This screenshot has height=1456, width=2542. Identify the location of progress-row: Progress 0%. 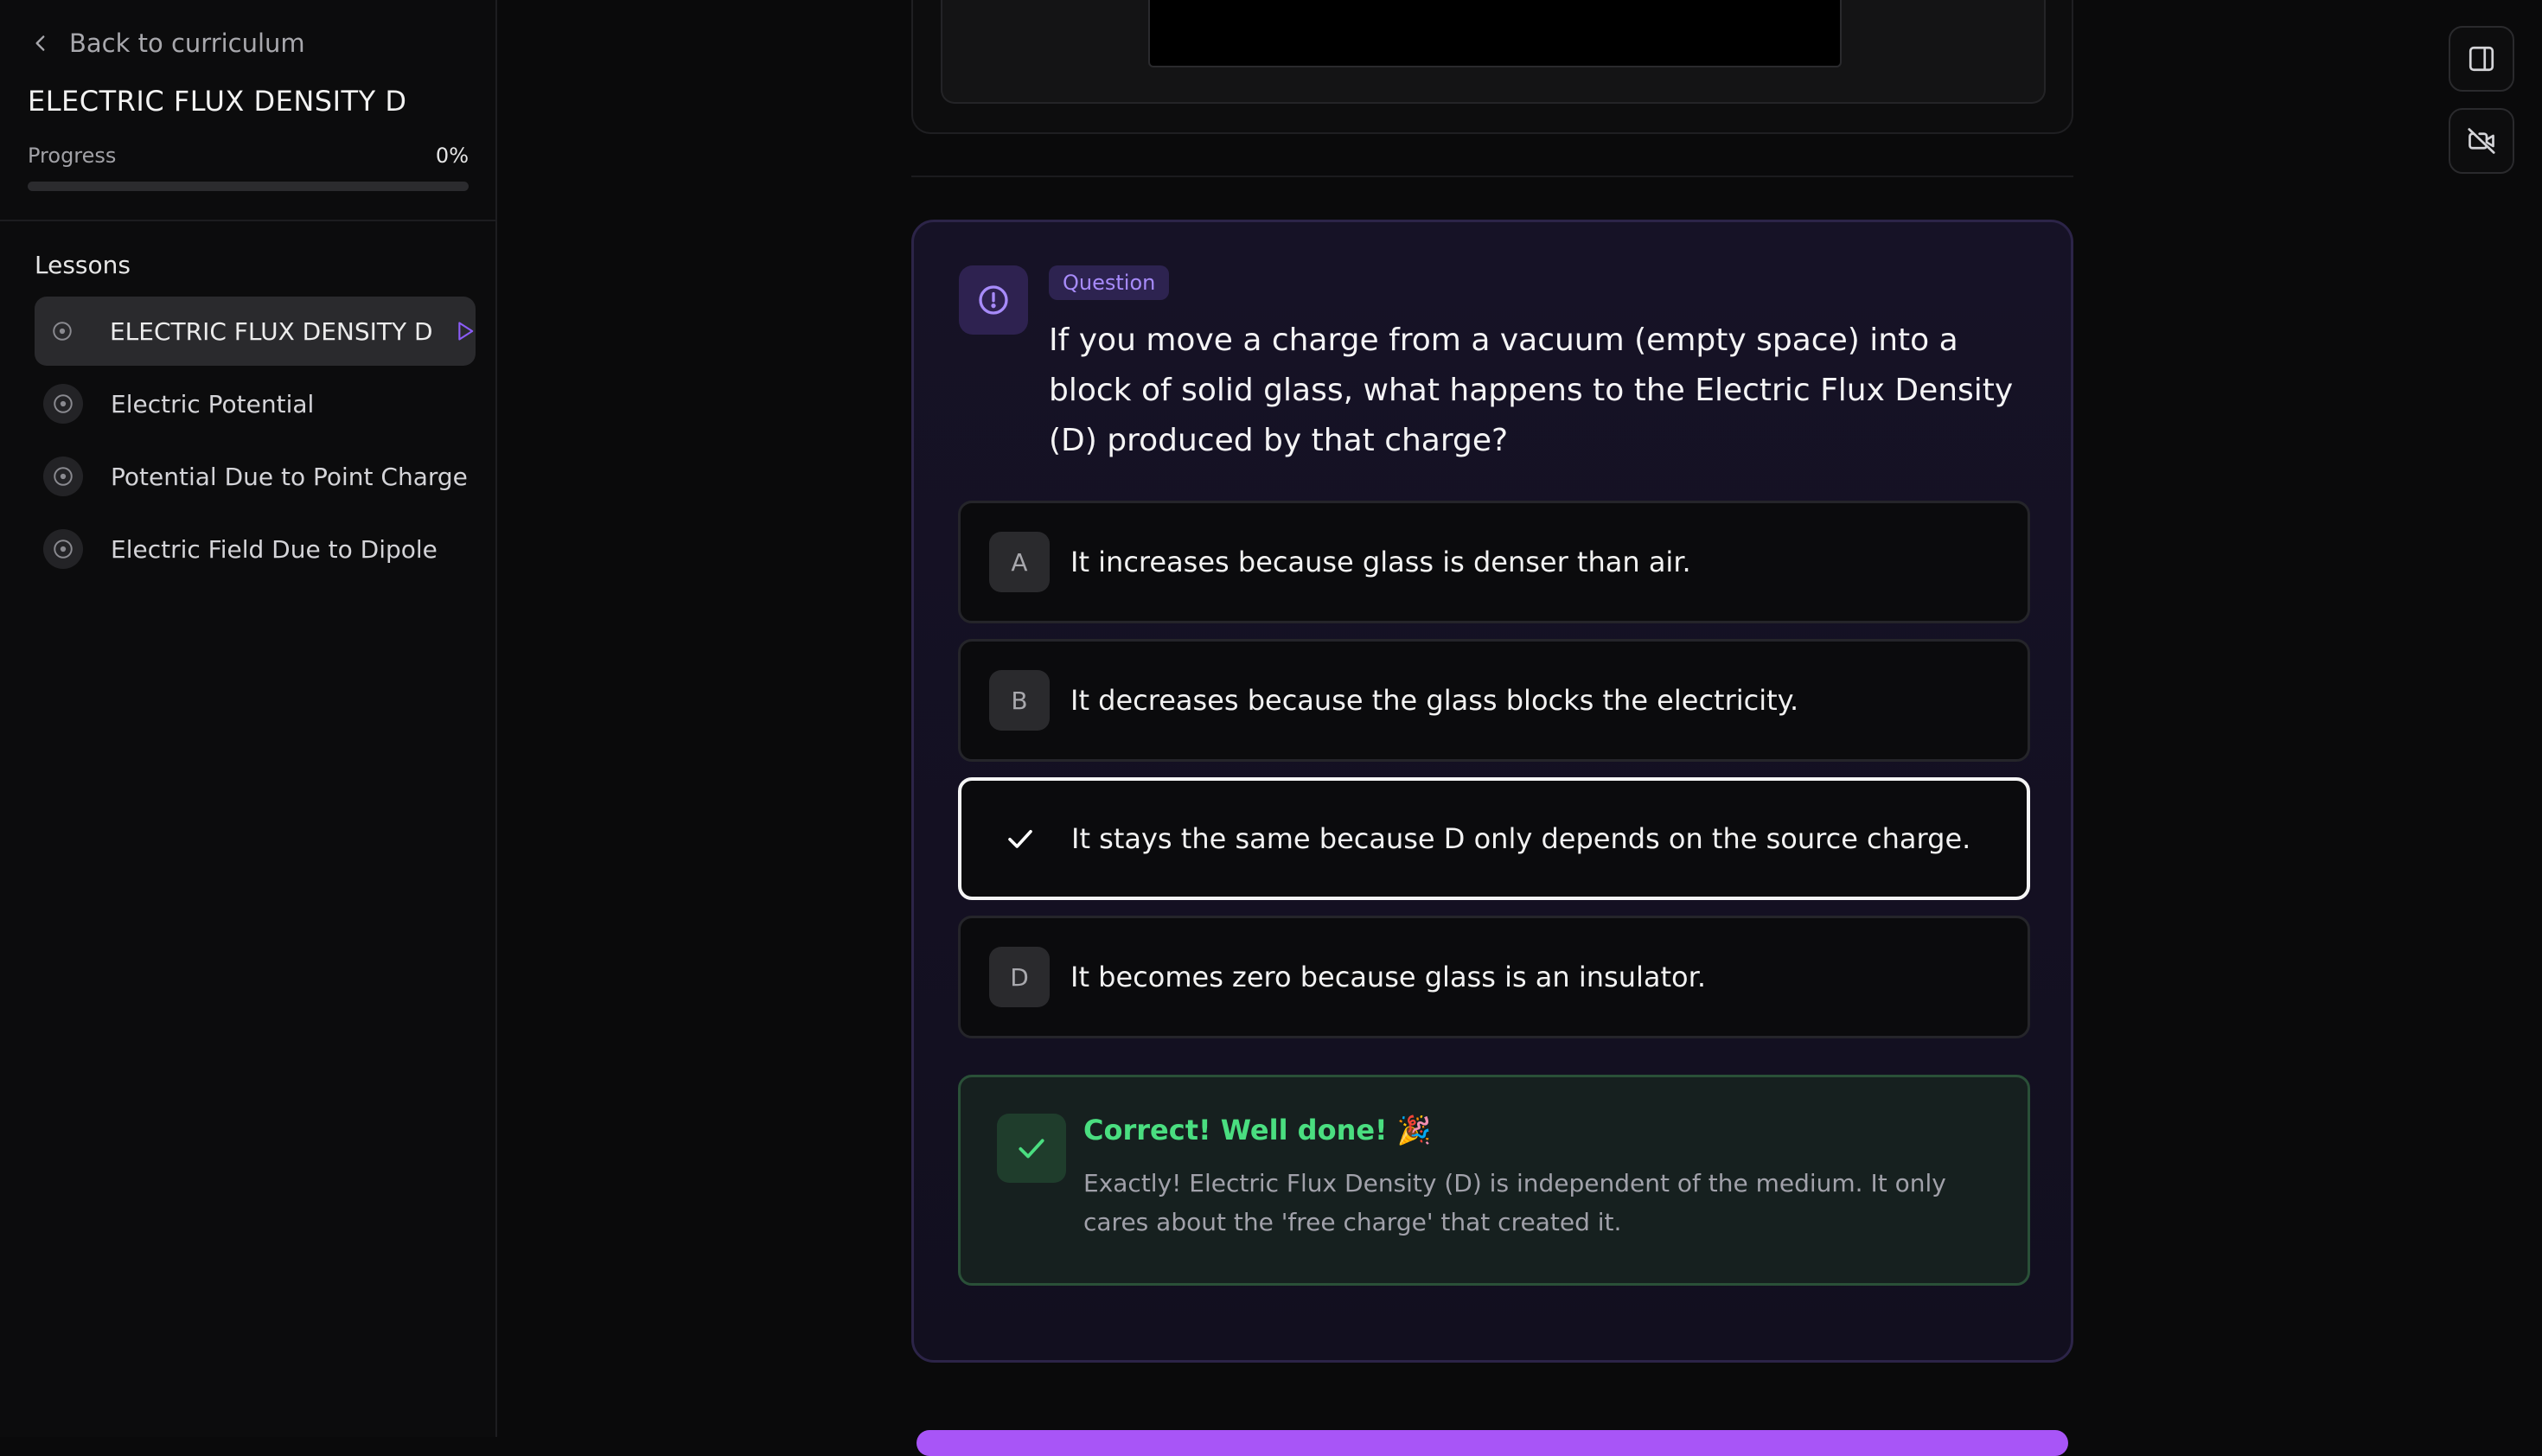
(248, 156).